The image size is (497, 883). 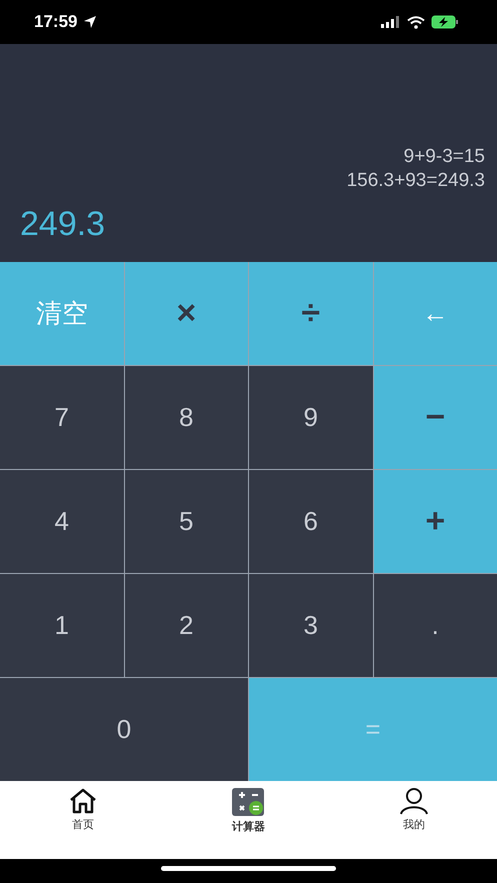 I want to click on person-icon, so click(x=414, y=801).